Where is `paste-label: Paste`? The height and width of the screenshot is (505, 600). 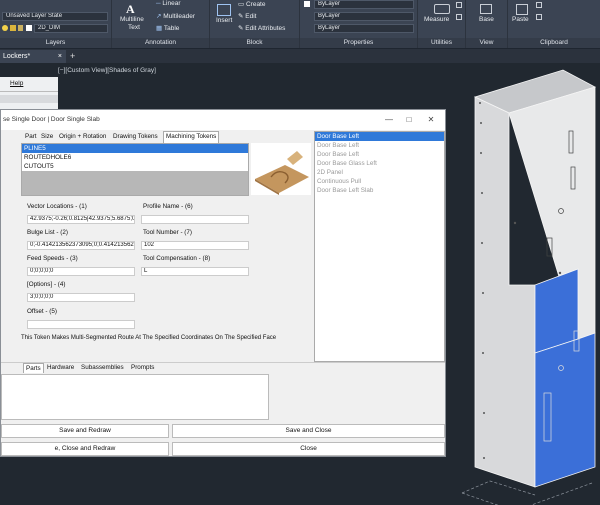 paste-label: Paste is located at coordinates (520, 19).